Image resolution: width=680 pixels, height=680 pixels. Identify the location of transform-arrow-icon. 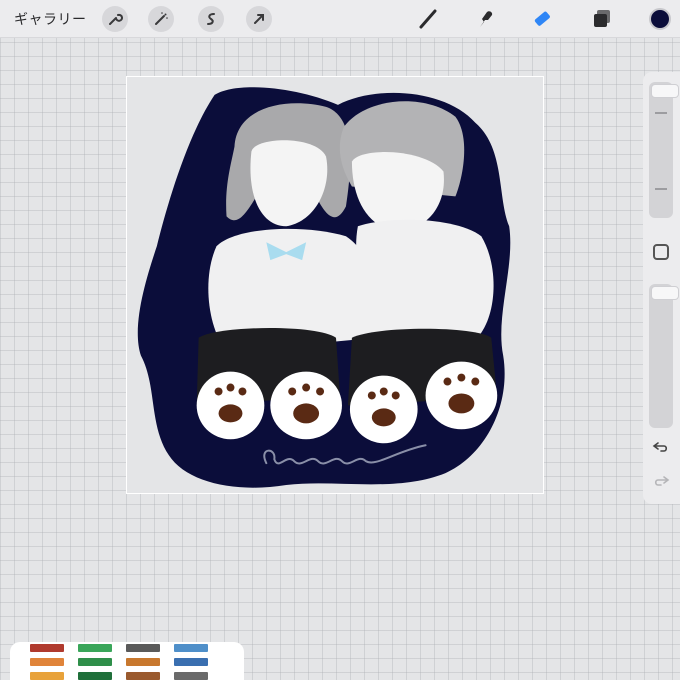
(259, 19).